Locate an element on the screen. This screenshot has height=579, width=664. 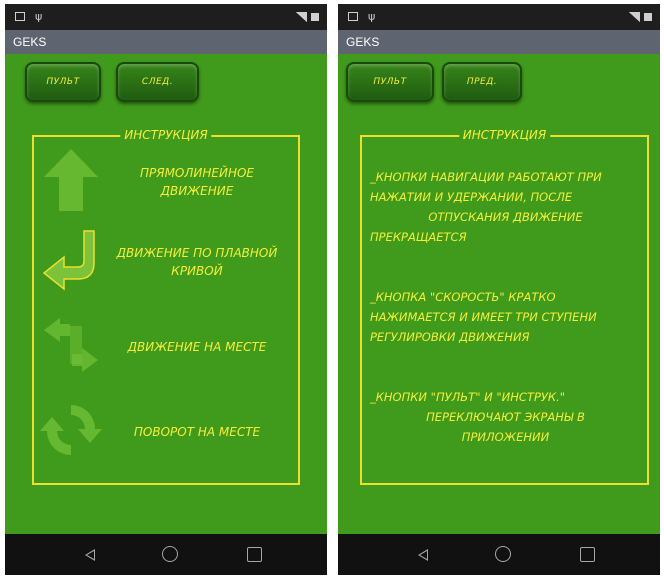
paragraph-line: НАЖАТИИ И УДЕРЖАНИИ, ПОСЛЕ is located at coordinates (471, 197).